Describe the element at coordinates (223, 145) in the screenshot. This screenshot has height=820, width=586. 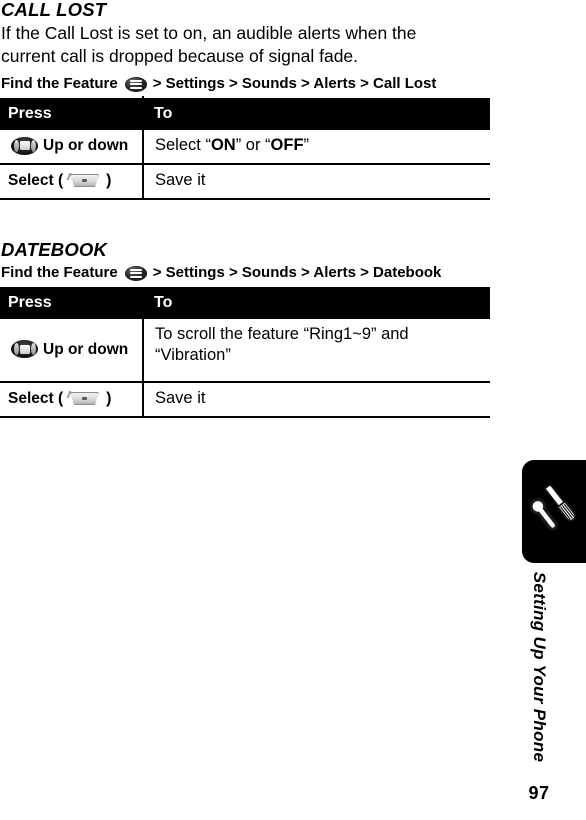
I see `action-value-on: ON` at that location.